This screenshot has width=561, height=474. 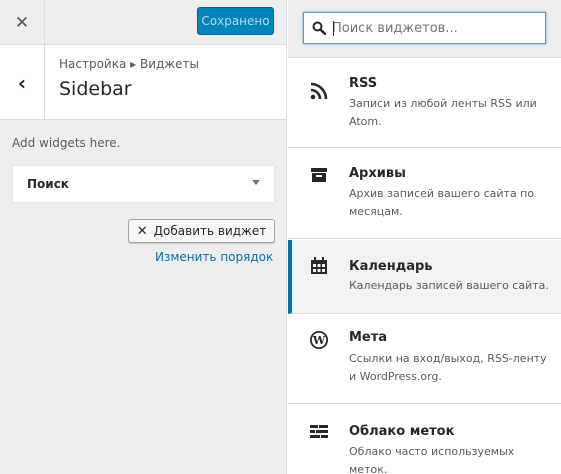 I want to click on breadcrumb: Настройка ▸ Виджеты, so click(x=129, y=64).